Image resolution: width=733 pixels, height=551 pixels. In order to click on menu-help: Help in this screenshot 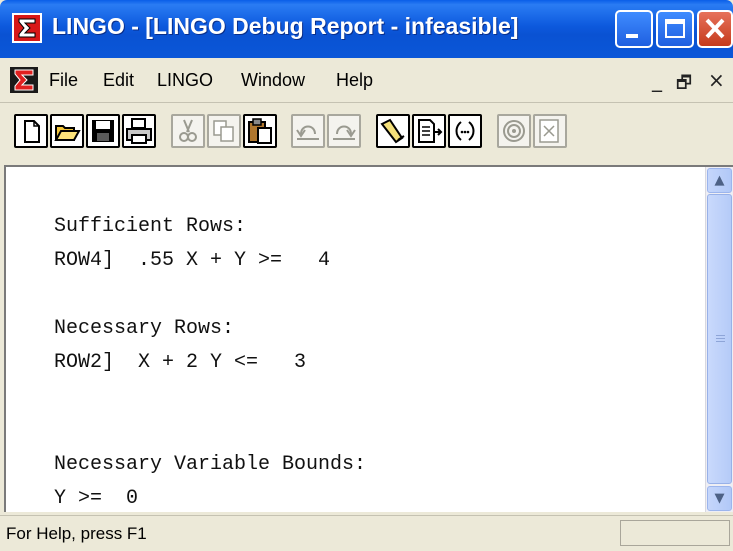, I will do `click(354, 80)`.